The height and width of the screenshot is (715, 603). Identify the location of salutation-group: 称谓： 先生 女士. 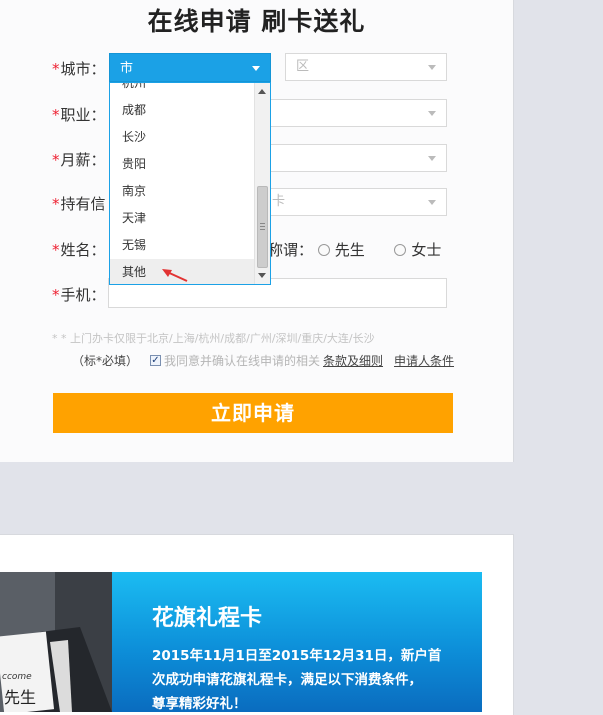
(354, 249).